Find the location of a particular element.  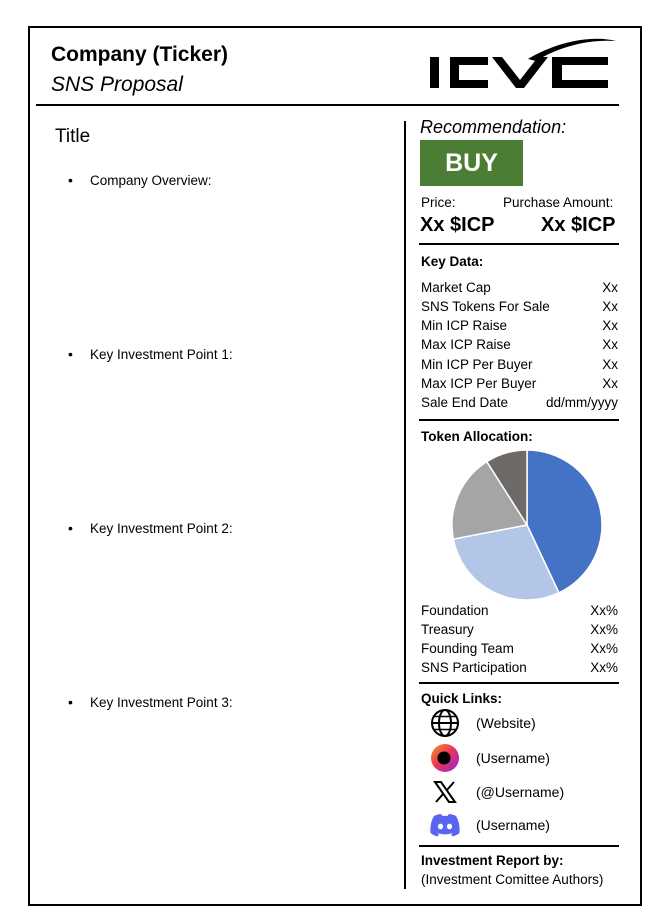

link-website: (Website) is located at coordinates (523, 723).